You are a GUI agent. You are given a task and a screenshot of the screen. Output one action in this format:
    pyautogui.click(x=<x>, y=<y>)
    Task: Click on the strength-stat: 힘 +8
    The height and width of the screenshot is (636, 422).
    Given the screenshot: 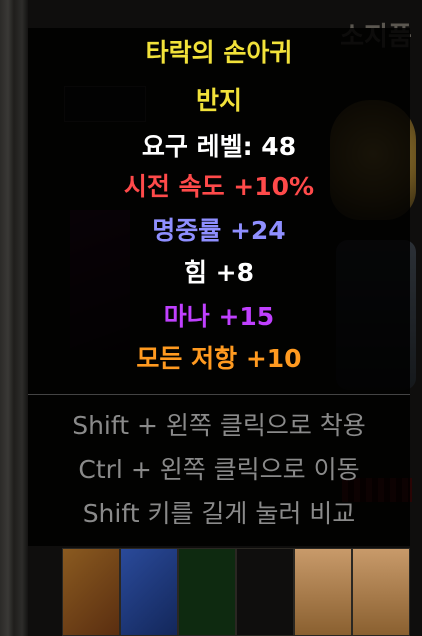 What is the action you would take?
    pyautogui.click(x=219, y=272)
    